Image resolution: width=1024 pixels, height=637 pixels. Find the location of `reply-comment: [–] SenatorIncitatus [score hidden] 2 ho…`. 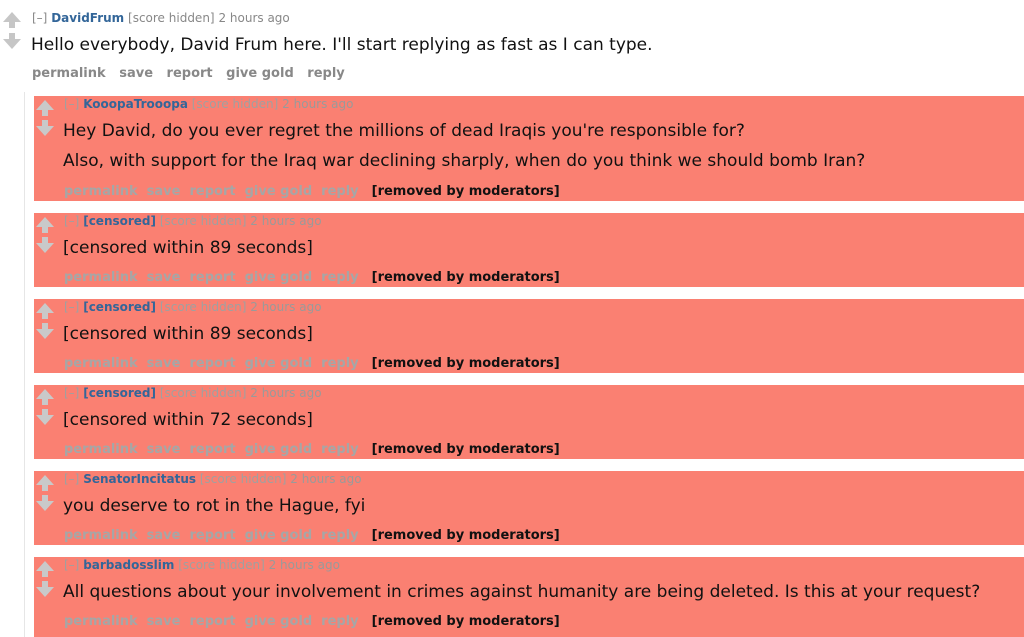

reply-comment: [–] SenatorIncitatus [score hidden] 2 ho… is located at coordinates (529, 508).